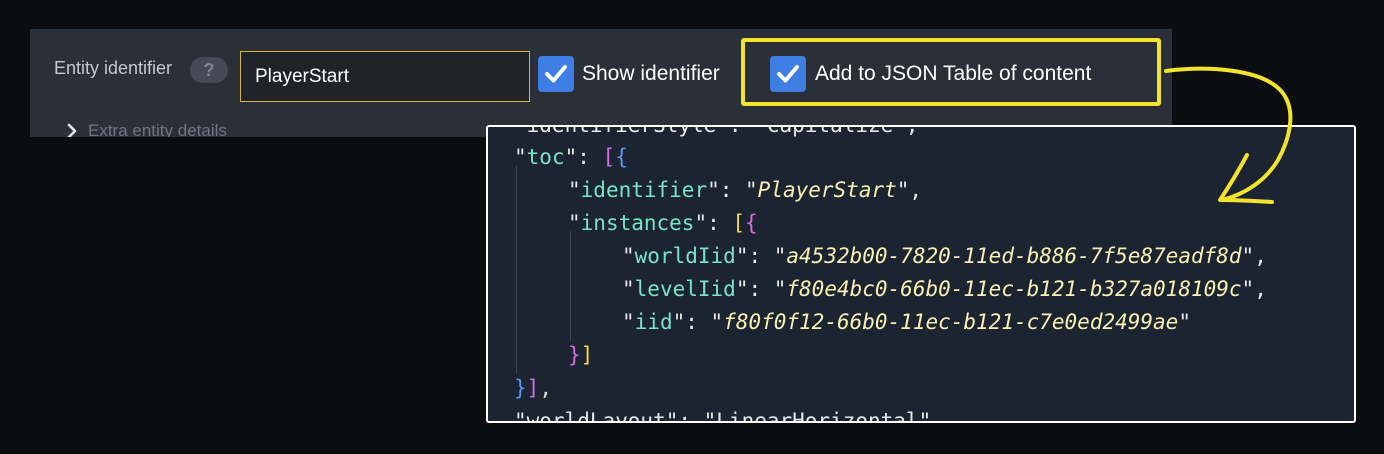 Image resolution: width=1384 pixels, height=454 pixels. I want to click on highlight-annotation-box, so click(951, 72).